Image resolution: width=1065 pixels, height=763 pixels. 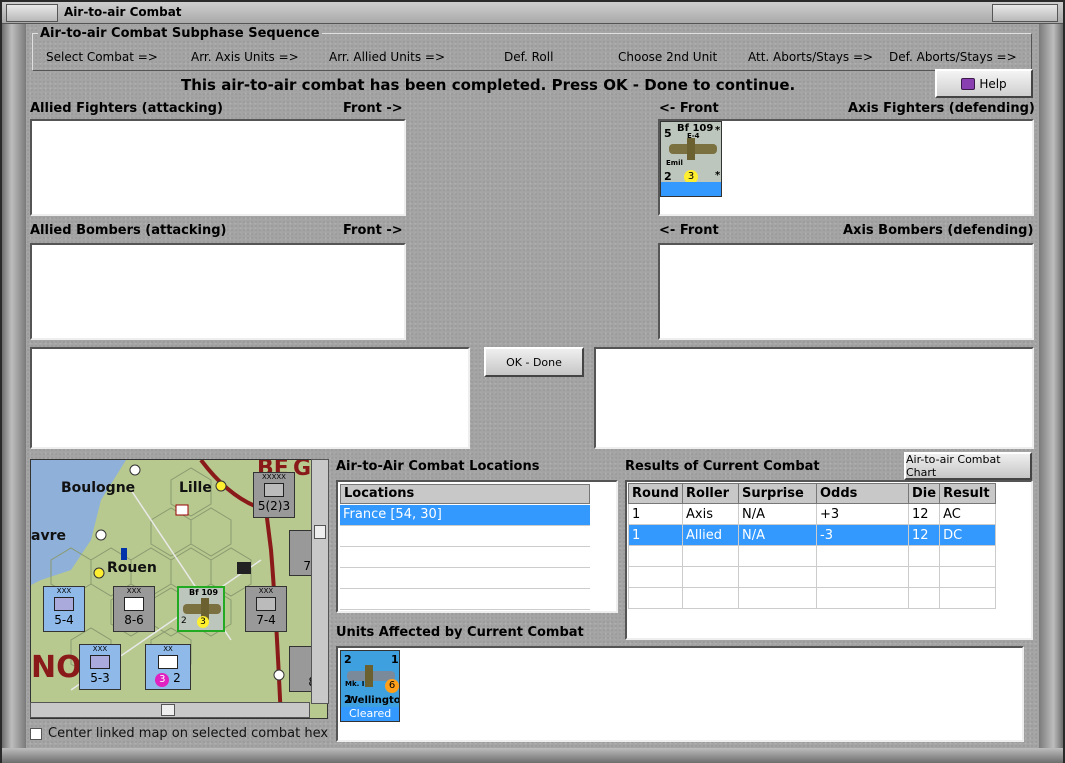 I want to click on map-unit-counter: XXX 5-3, so click(x=100, y=667).